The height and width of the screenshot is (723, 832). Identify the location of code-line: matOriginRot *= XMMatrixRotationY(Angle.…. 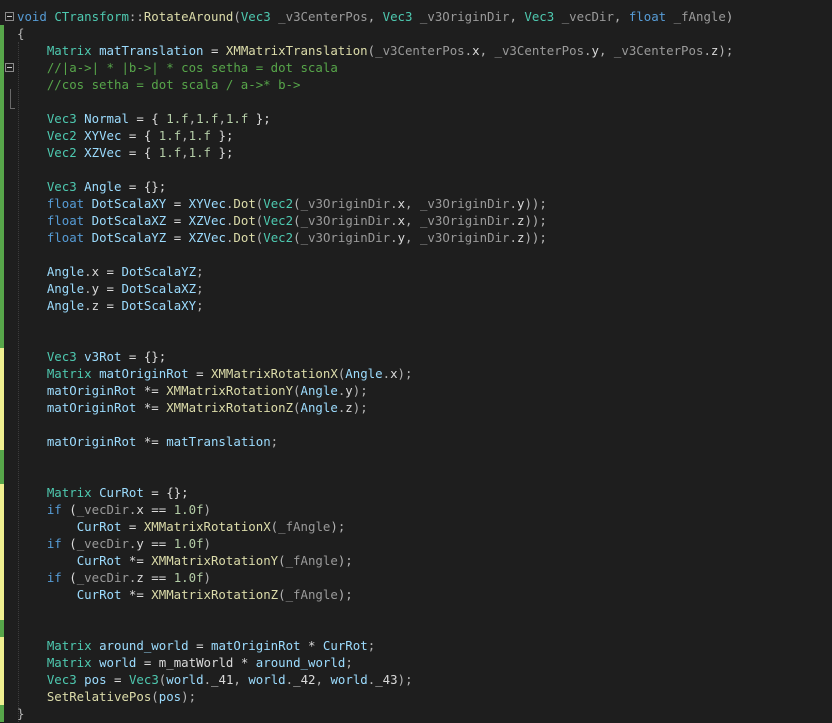
(192, 390).